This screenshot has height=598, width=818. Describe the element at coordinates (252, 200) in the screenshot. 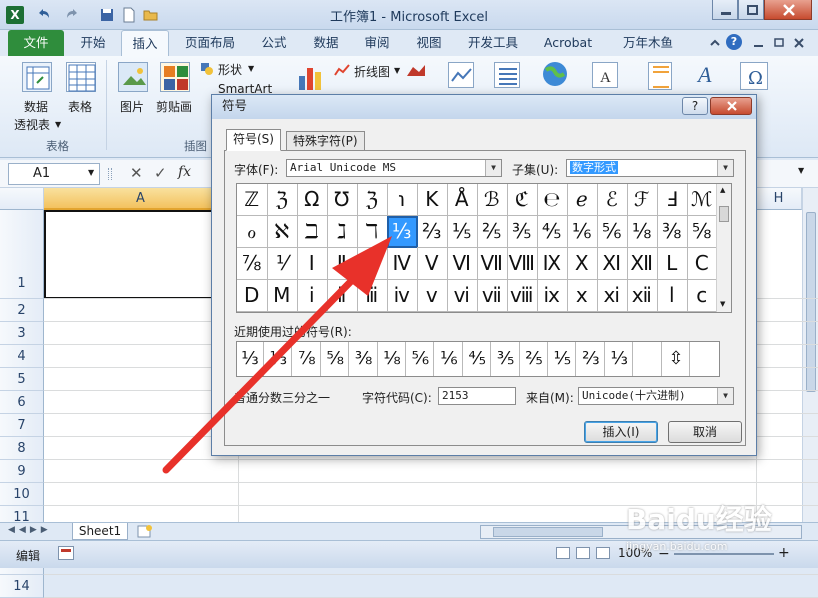

I see `symbol-cell: ℤ` at that location.